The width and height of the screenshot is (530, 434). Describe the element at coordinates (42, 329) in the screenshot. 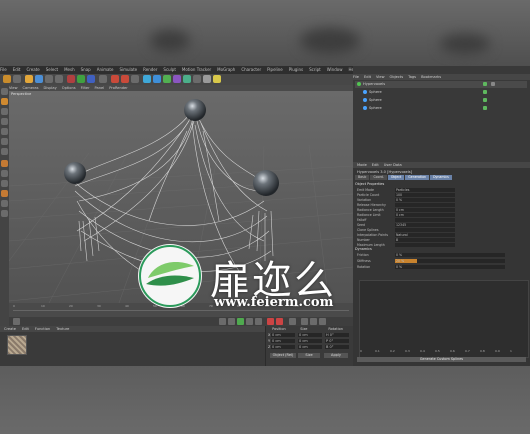

I see `material-menu-function: Function` at that location.